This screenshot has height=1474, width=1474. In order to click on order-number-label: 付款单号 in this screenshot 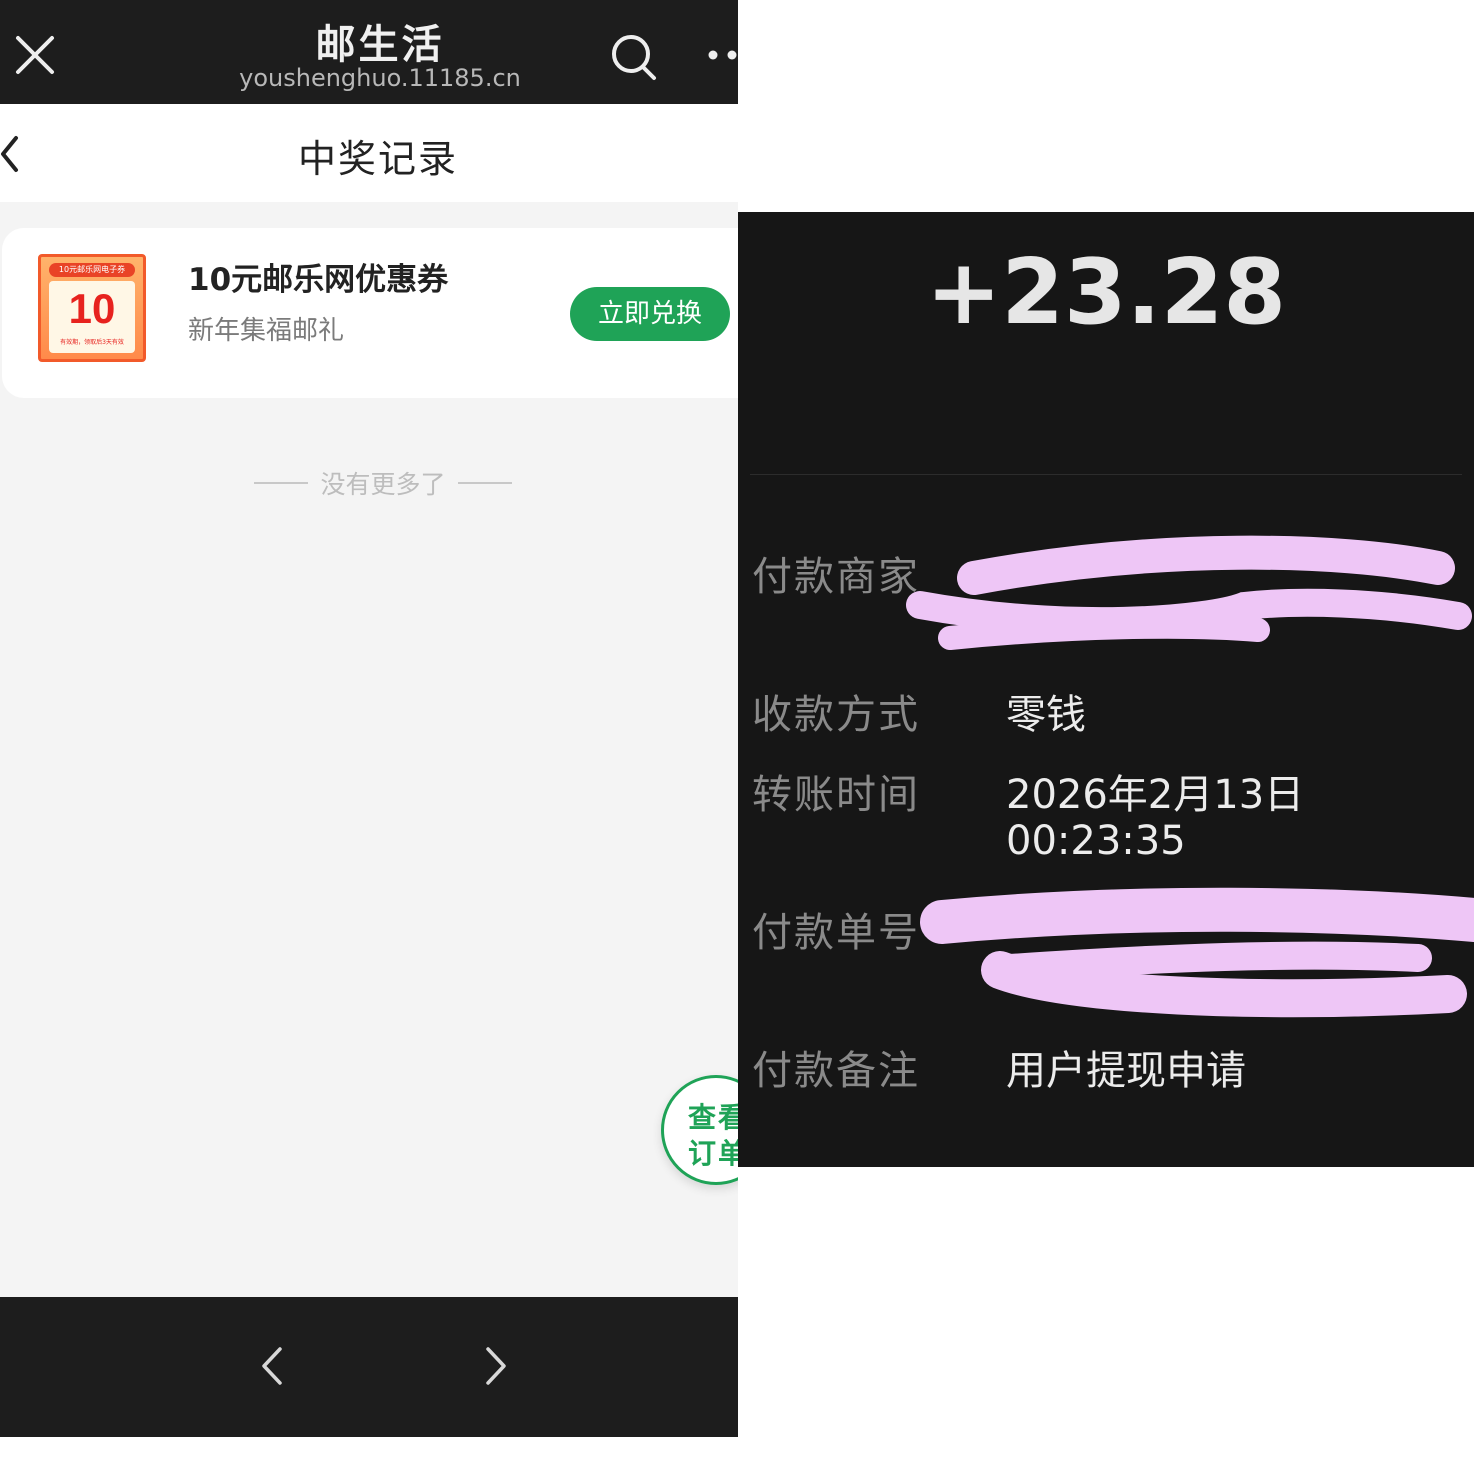, I will do `click(836, 933)`.